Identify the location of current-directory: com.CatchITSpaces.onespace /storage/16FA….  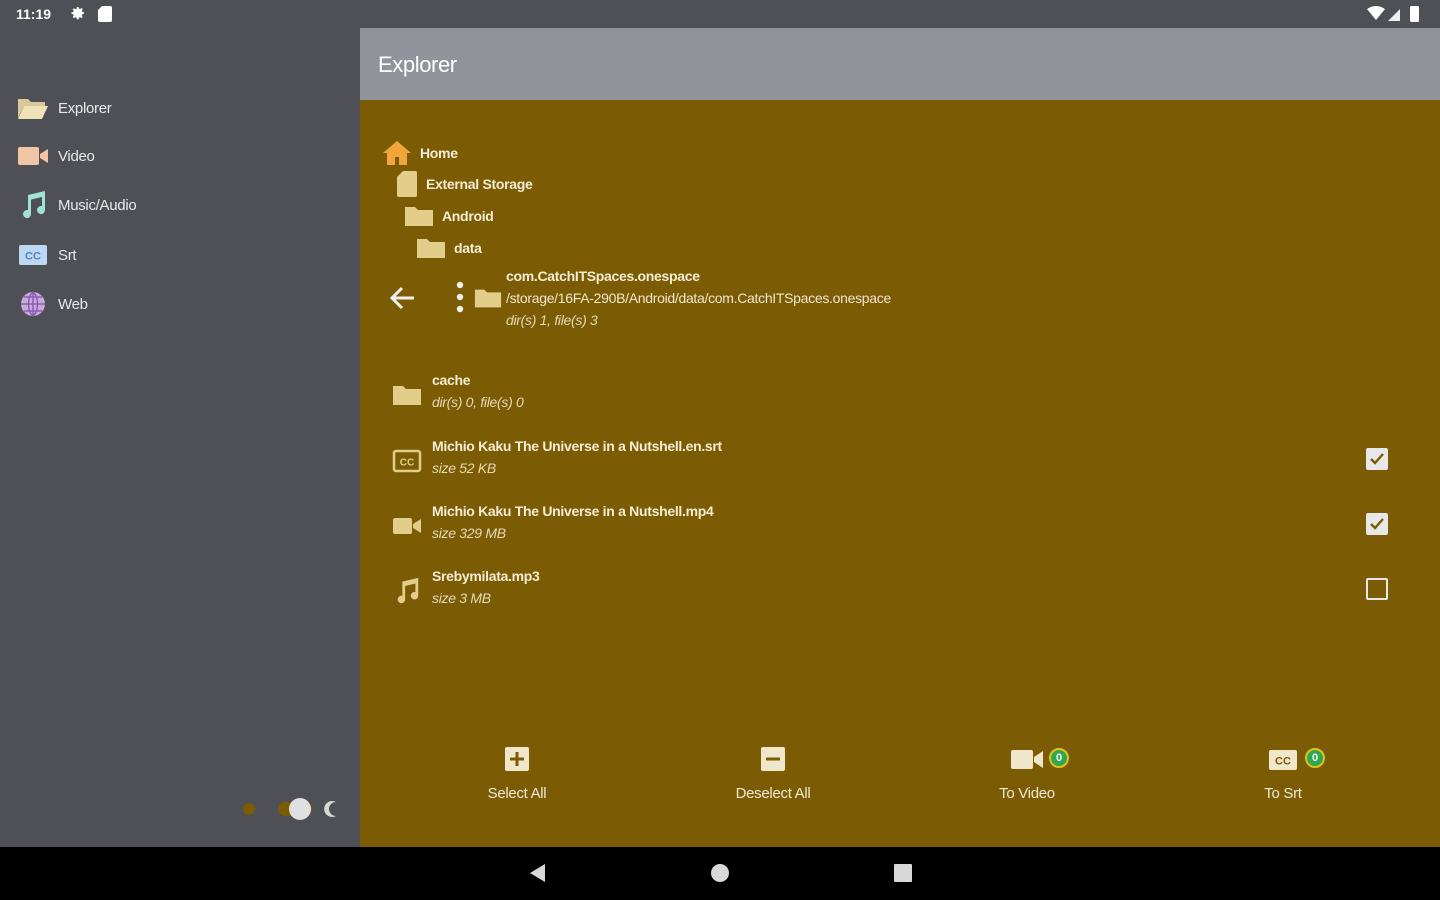
(884, 301).